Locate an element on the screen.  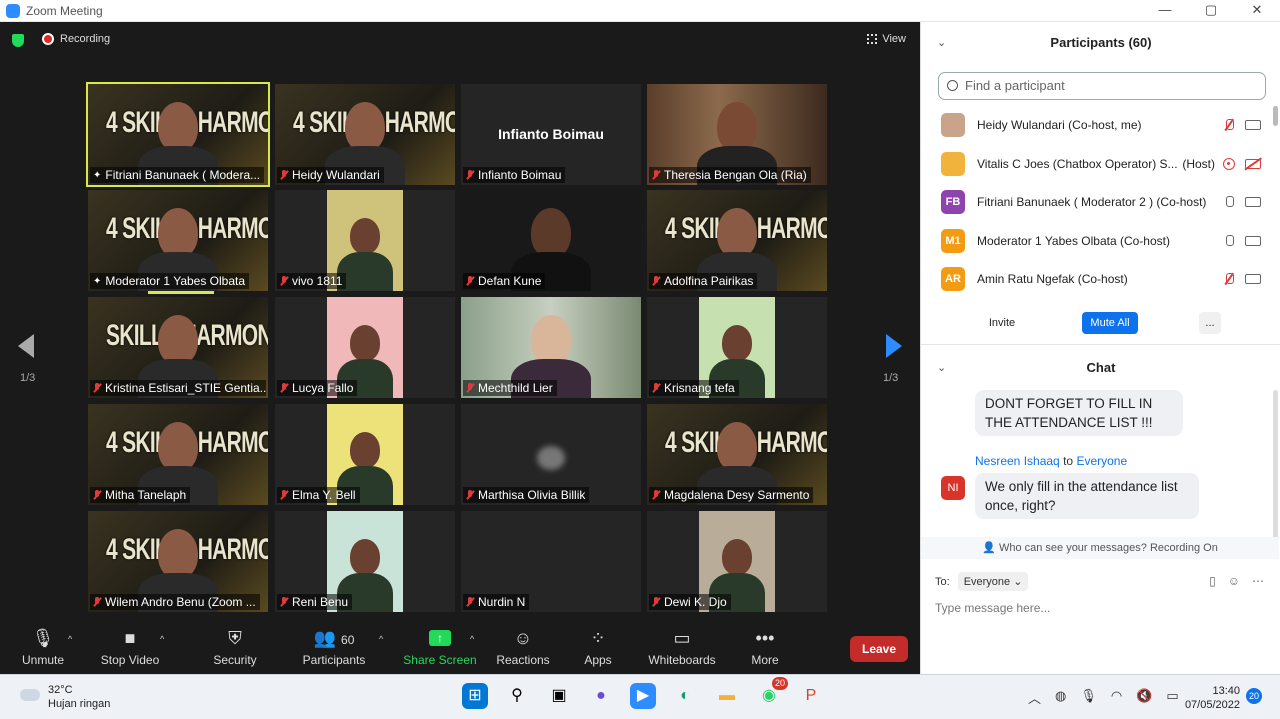
microphone-icon: 🎙 is located at coordinates (1088, 697).